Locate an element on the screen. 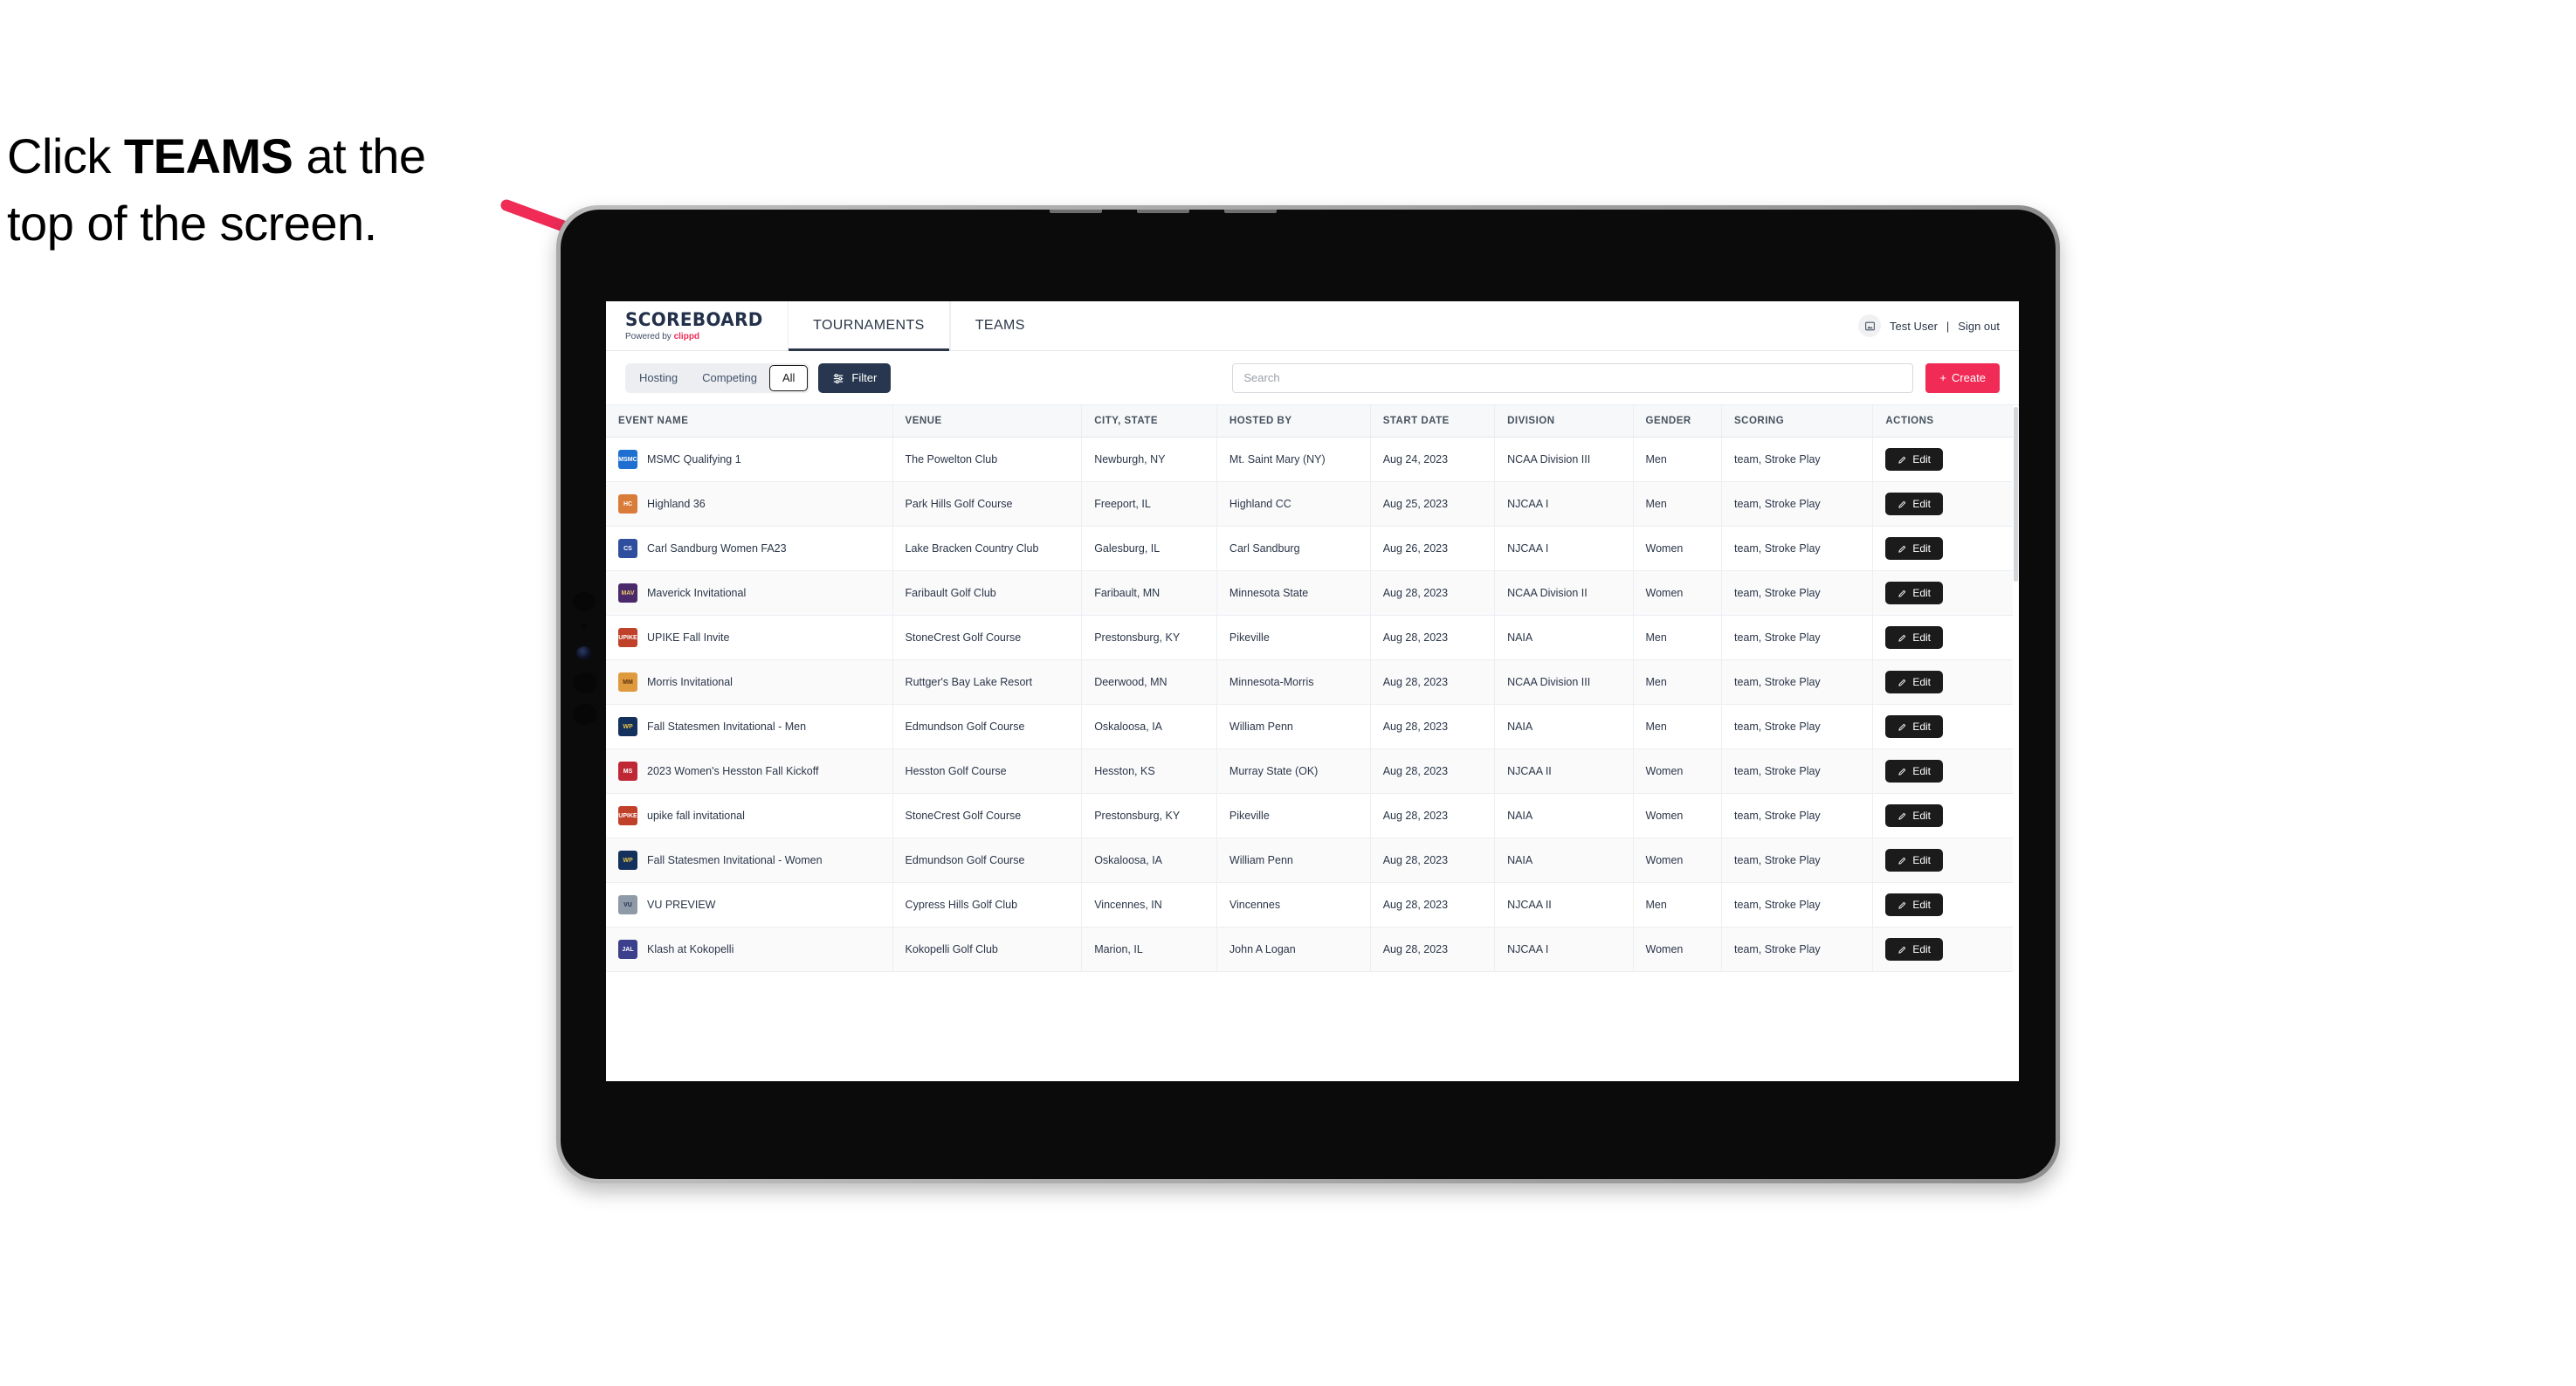 Image resolution: width=2576 pixels, height=1386 pixels. cell-event-name: UPIKE UPIKE Fall Invite is located at coordinates (749, 637).